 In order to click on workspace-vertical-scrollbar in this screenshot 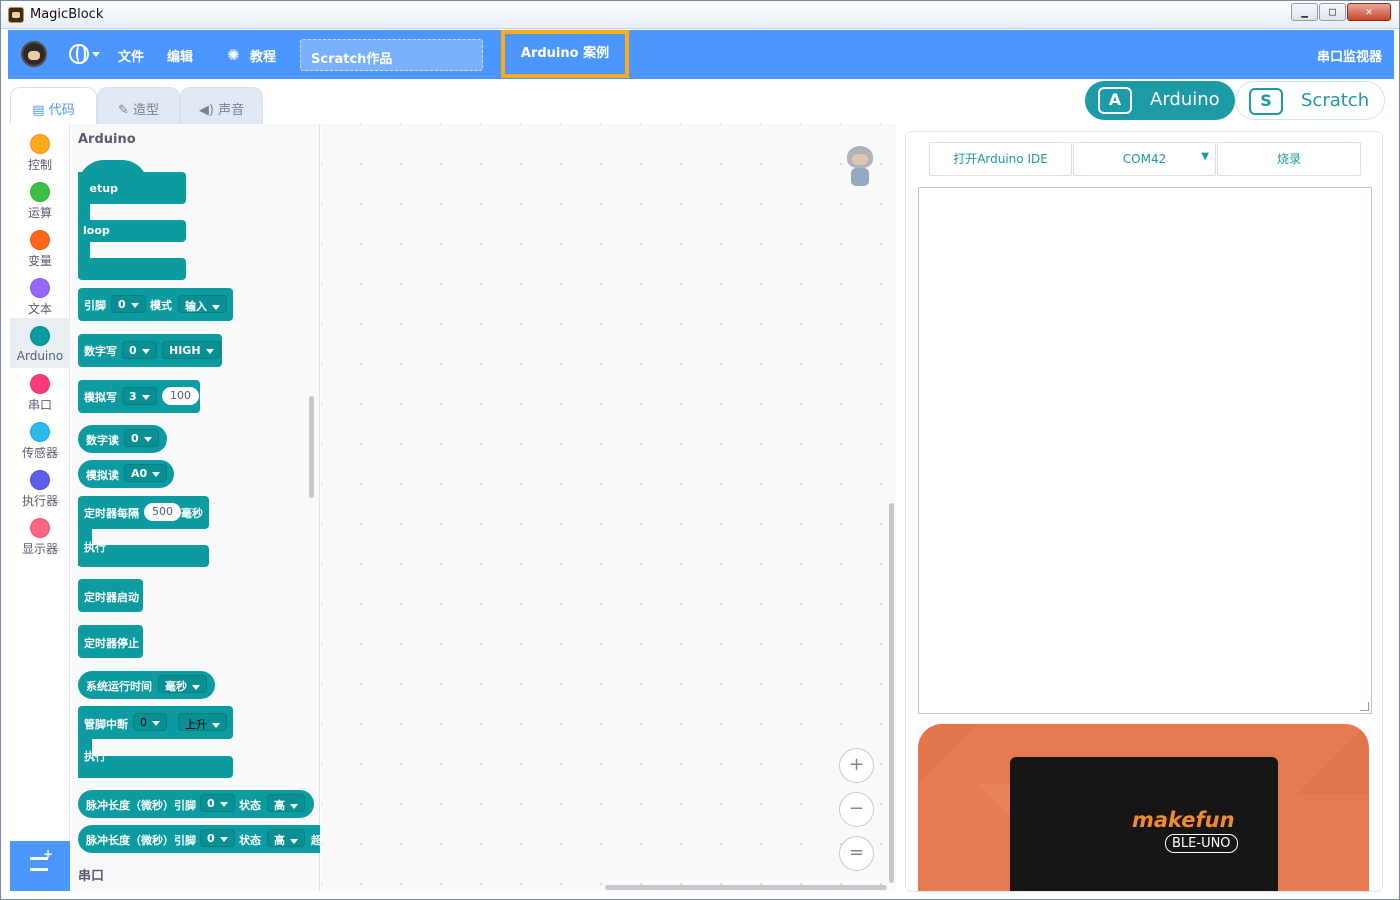, I will do `click(891, 693)`.